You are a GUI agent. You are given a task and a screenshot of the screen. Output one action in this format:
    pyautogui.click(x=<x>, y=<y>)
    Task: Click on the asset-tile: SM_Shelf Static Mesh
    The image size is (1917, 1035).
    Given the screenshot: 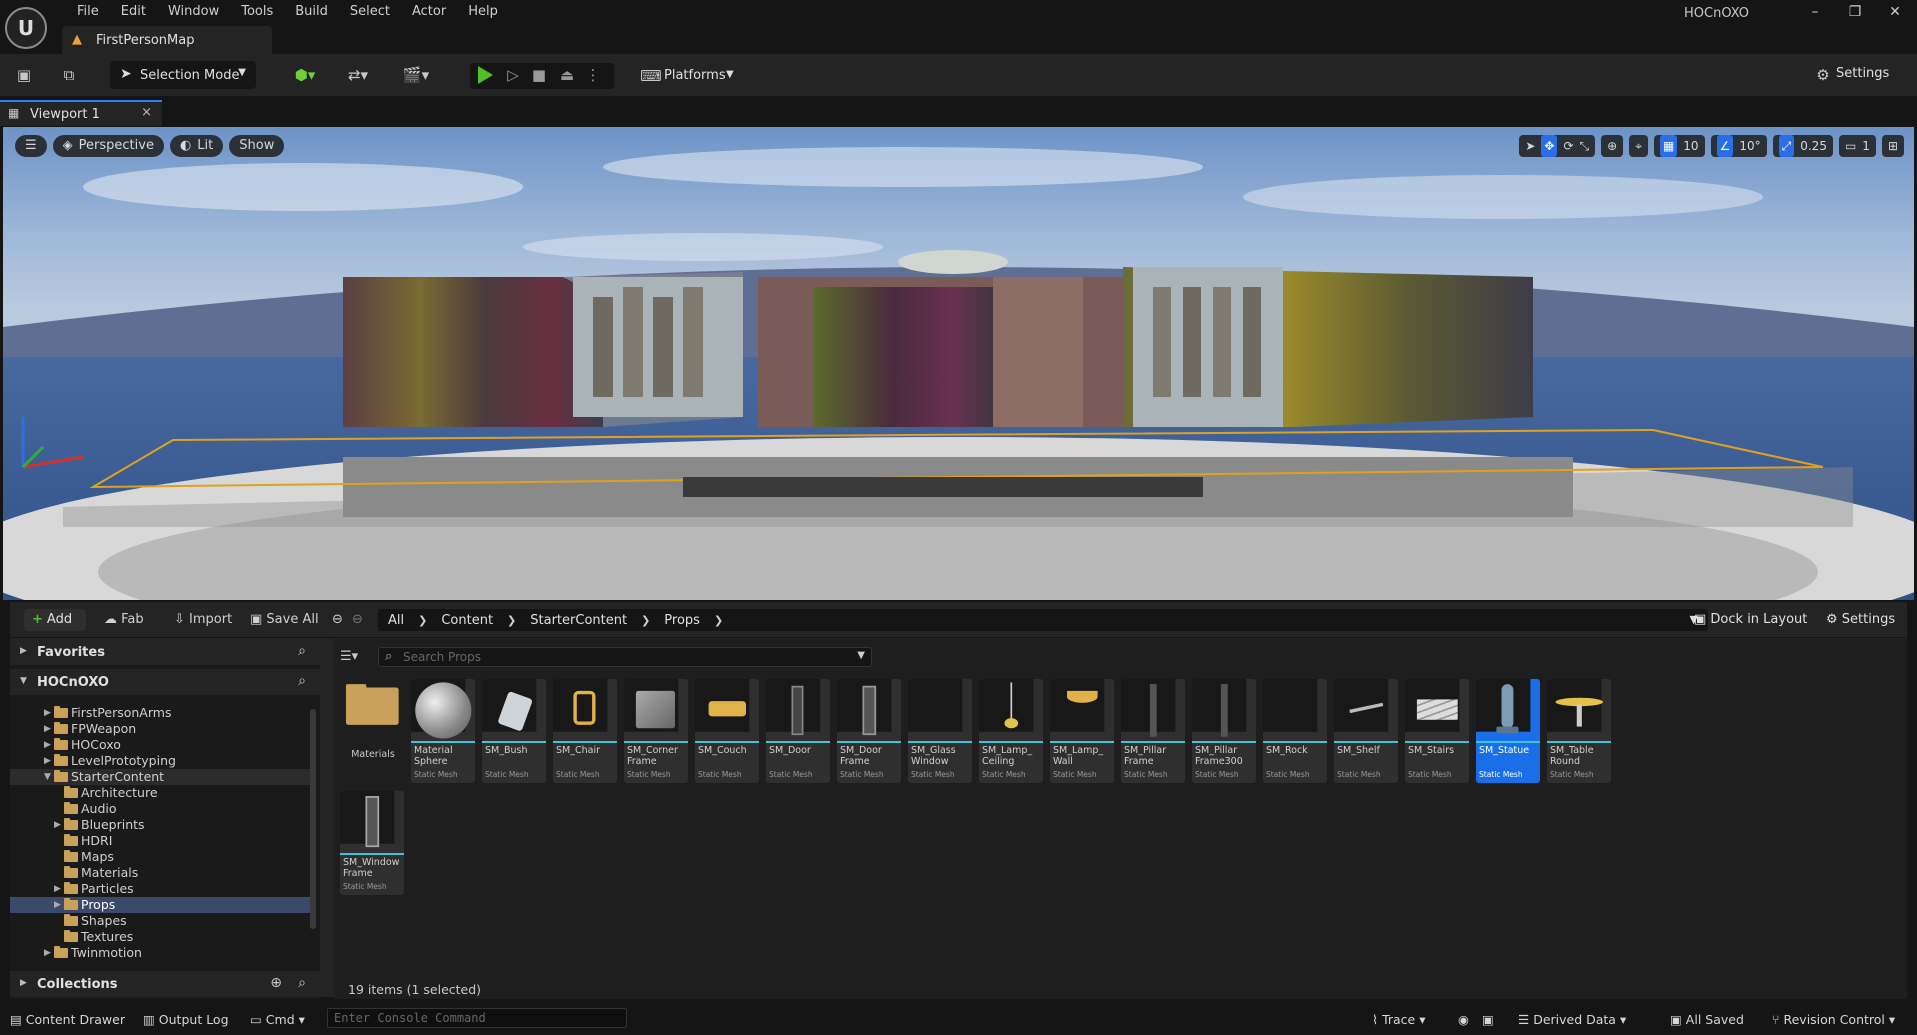 What is the action you would take?
    pyautogui.click(x=1366, y=731)
    